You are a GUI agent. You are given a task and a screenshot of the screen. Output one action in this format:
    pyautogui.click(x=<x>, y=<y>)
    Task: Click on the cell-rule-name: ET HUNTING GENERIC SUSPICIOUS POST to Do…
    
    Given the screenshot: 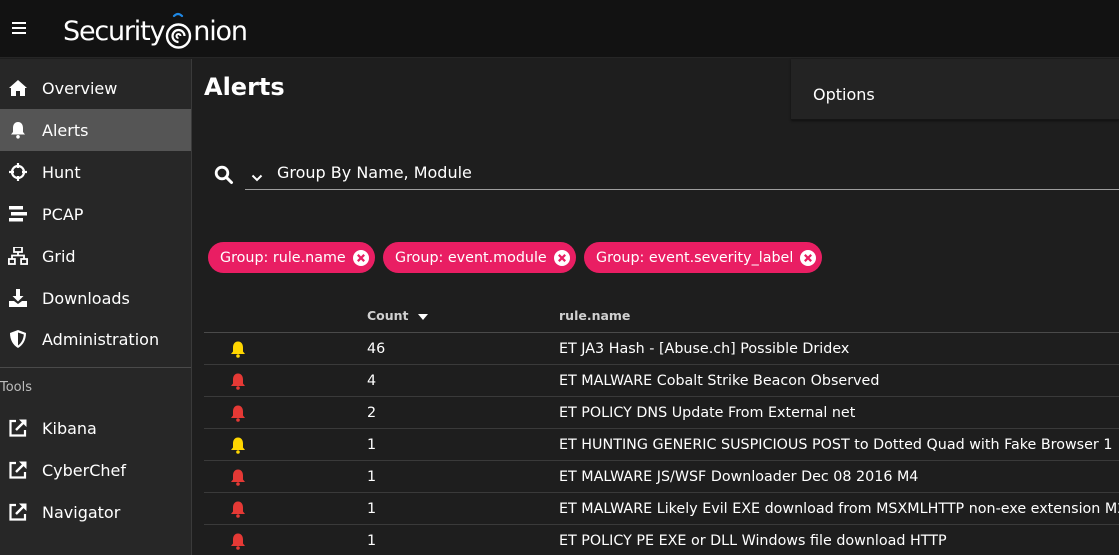 What is the action you would take?
    pyautogui.click(x=836, y=445)
    